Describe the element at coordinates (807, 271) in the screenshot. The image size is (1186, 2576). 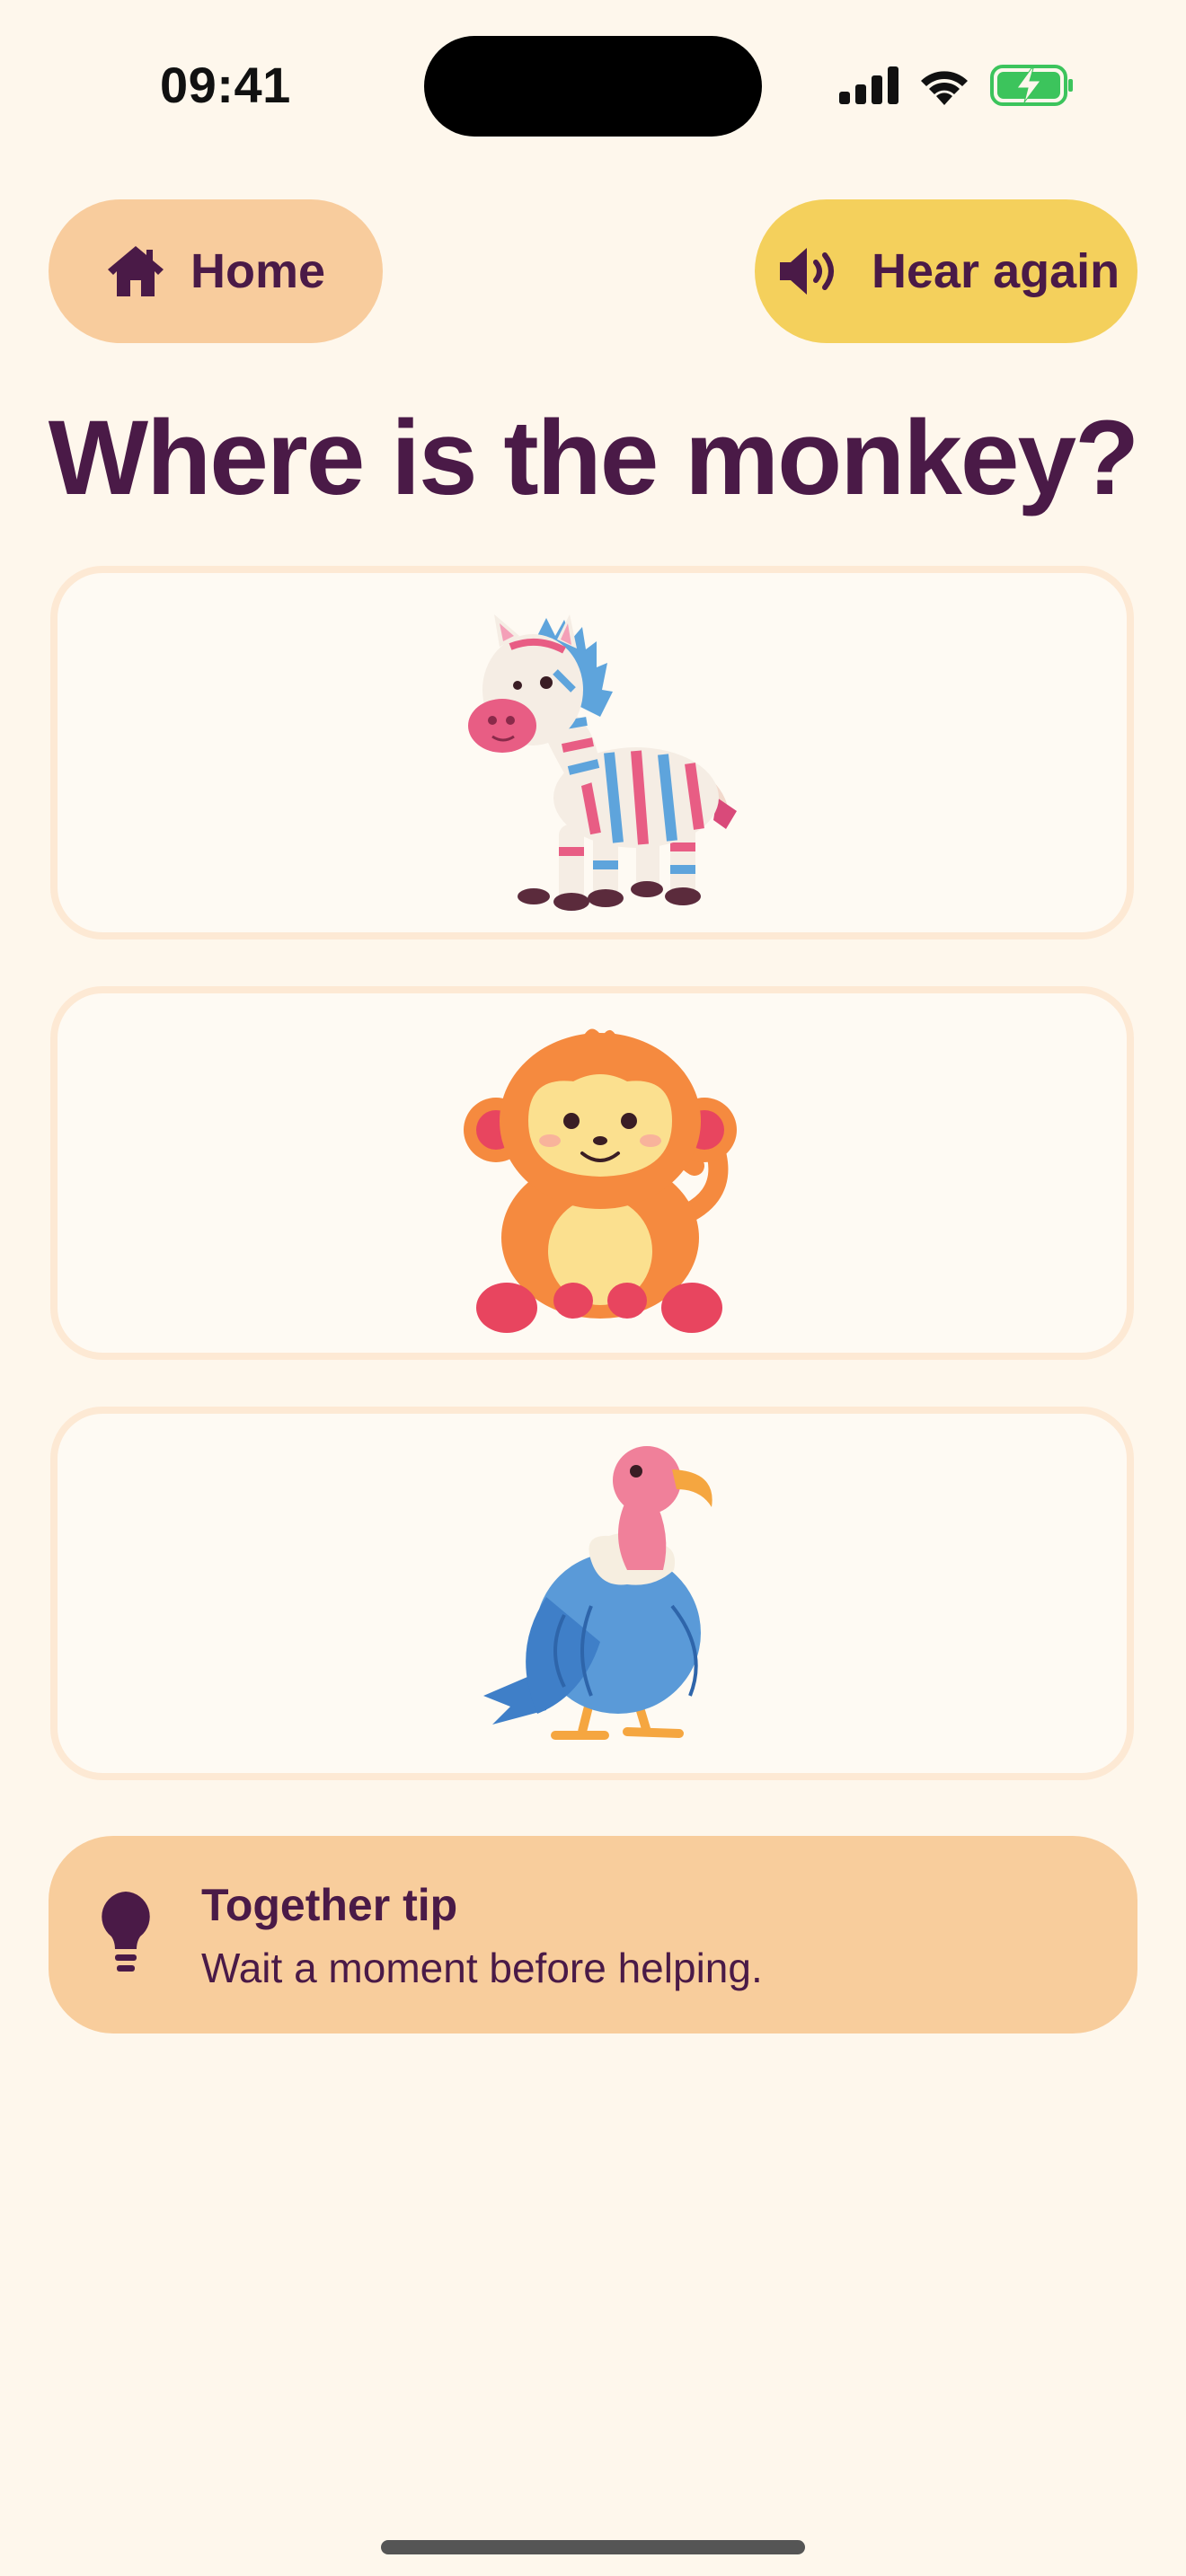
I see `speaker-icon` at that location.